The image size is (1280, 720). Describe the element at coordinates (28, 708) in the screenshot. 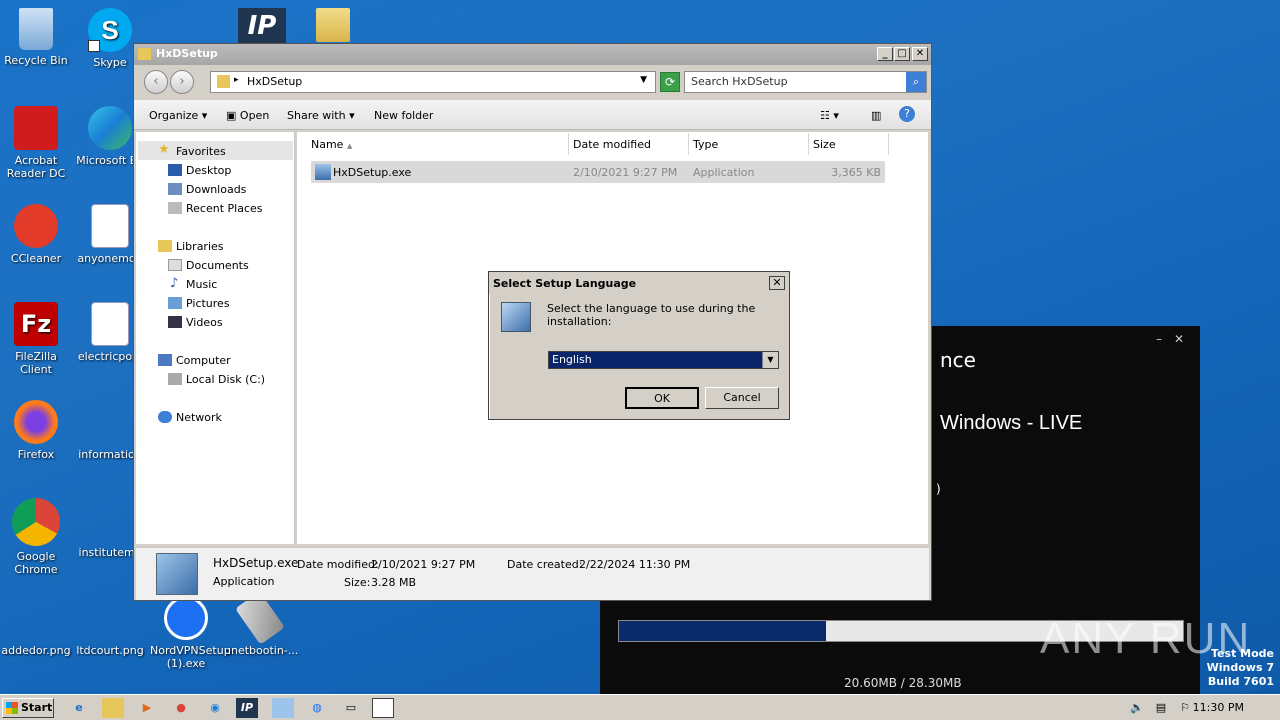

I see `start-button: Start` at that location.